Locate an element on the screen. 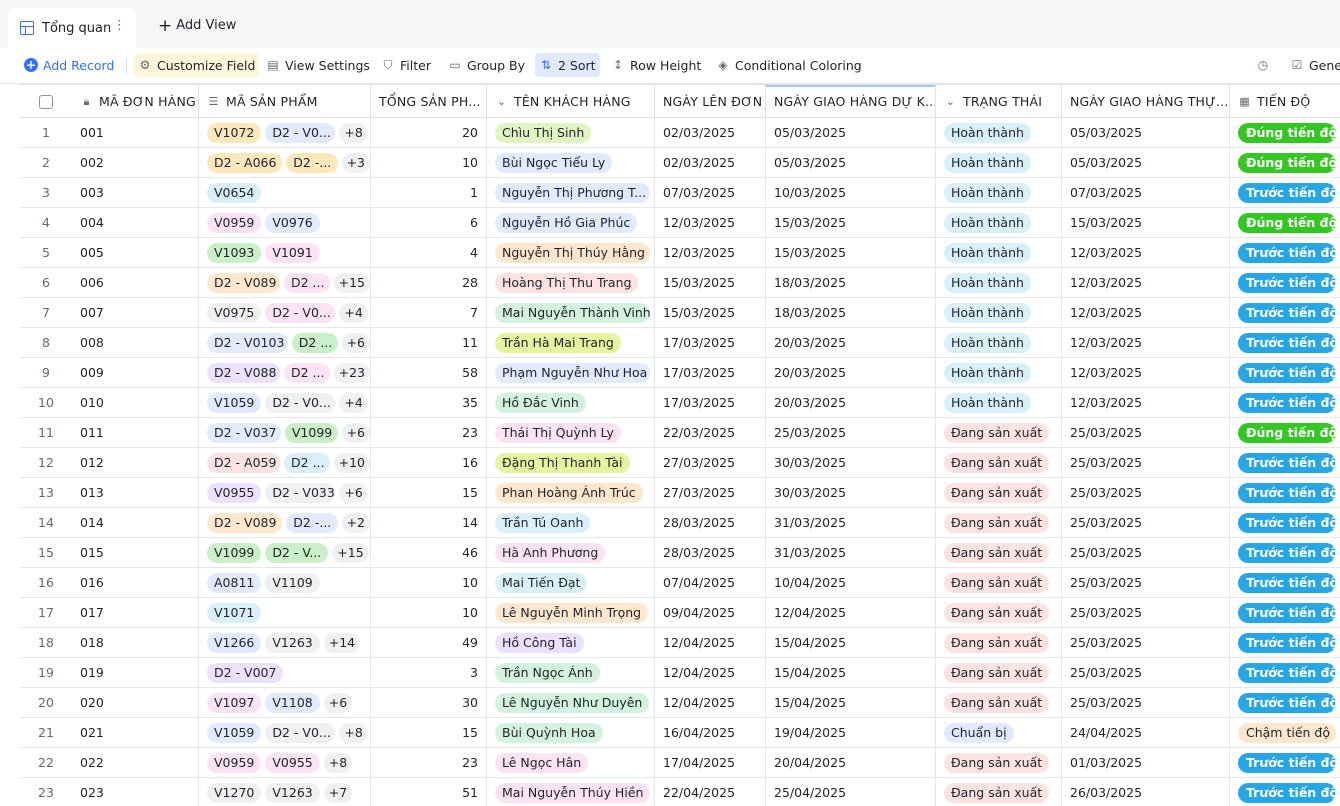 This screenshot has width=1340, height=806. cell-tong-san-pham: 11 is located at coordinates (429, 342).